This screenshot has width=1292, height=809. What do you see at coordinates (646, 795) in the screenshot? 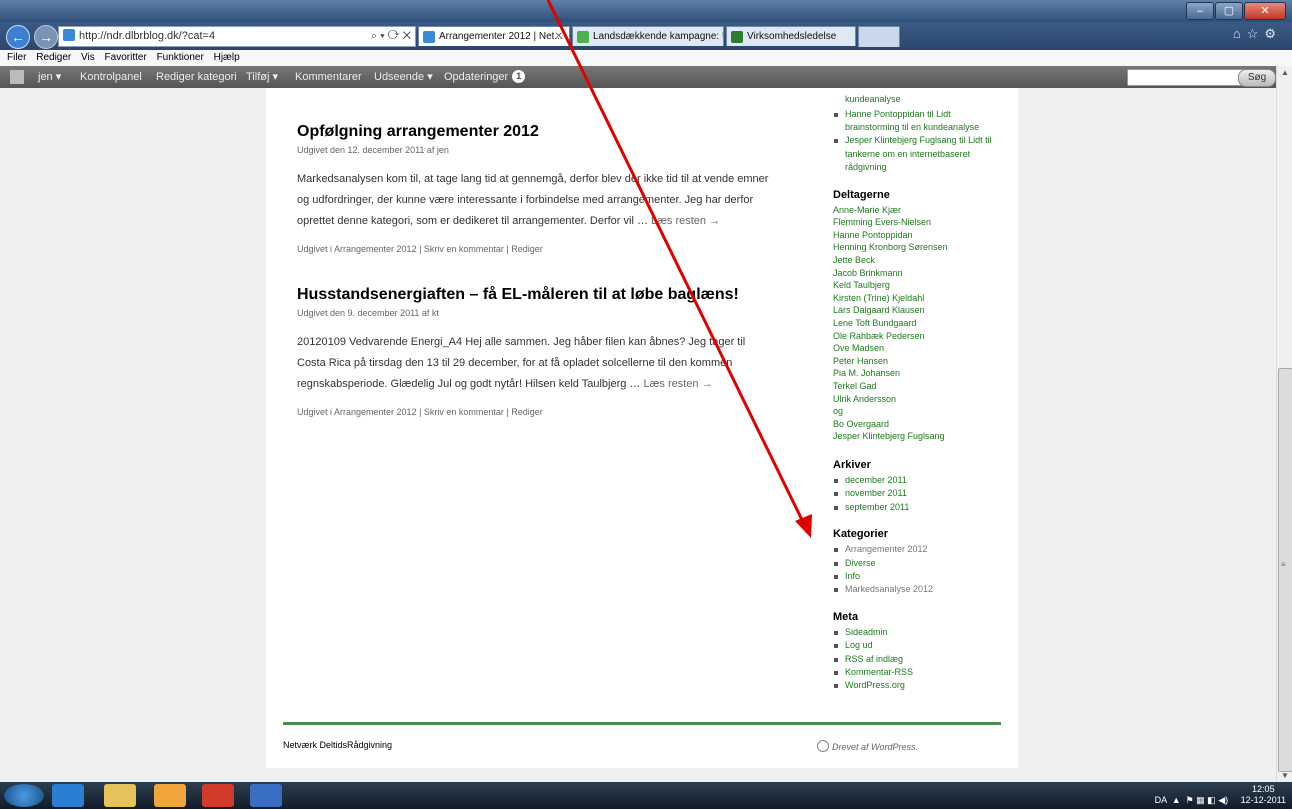
I see `windows-taskbar: DA ▲ ⚑ ▦ ◧ ◀) 12:05 12-12-2011` at bounding box center [646, 795].